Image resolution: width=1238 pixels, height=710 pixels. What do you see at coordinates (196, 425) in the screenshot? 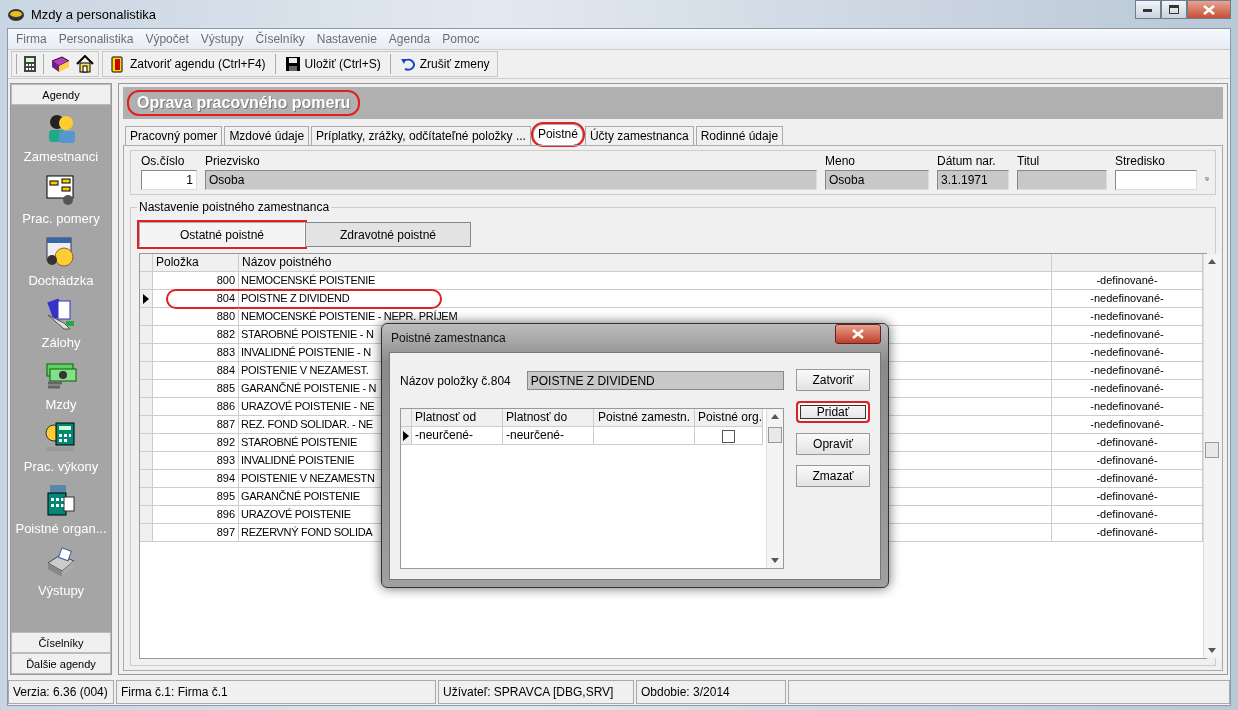
I see `table-cell: 887` at bounding box center [196, 425].